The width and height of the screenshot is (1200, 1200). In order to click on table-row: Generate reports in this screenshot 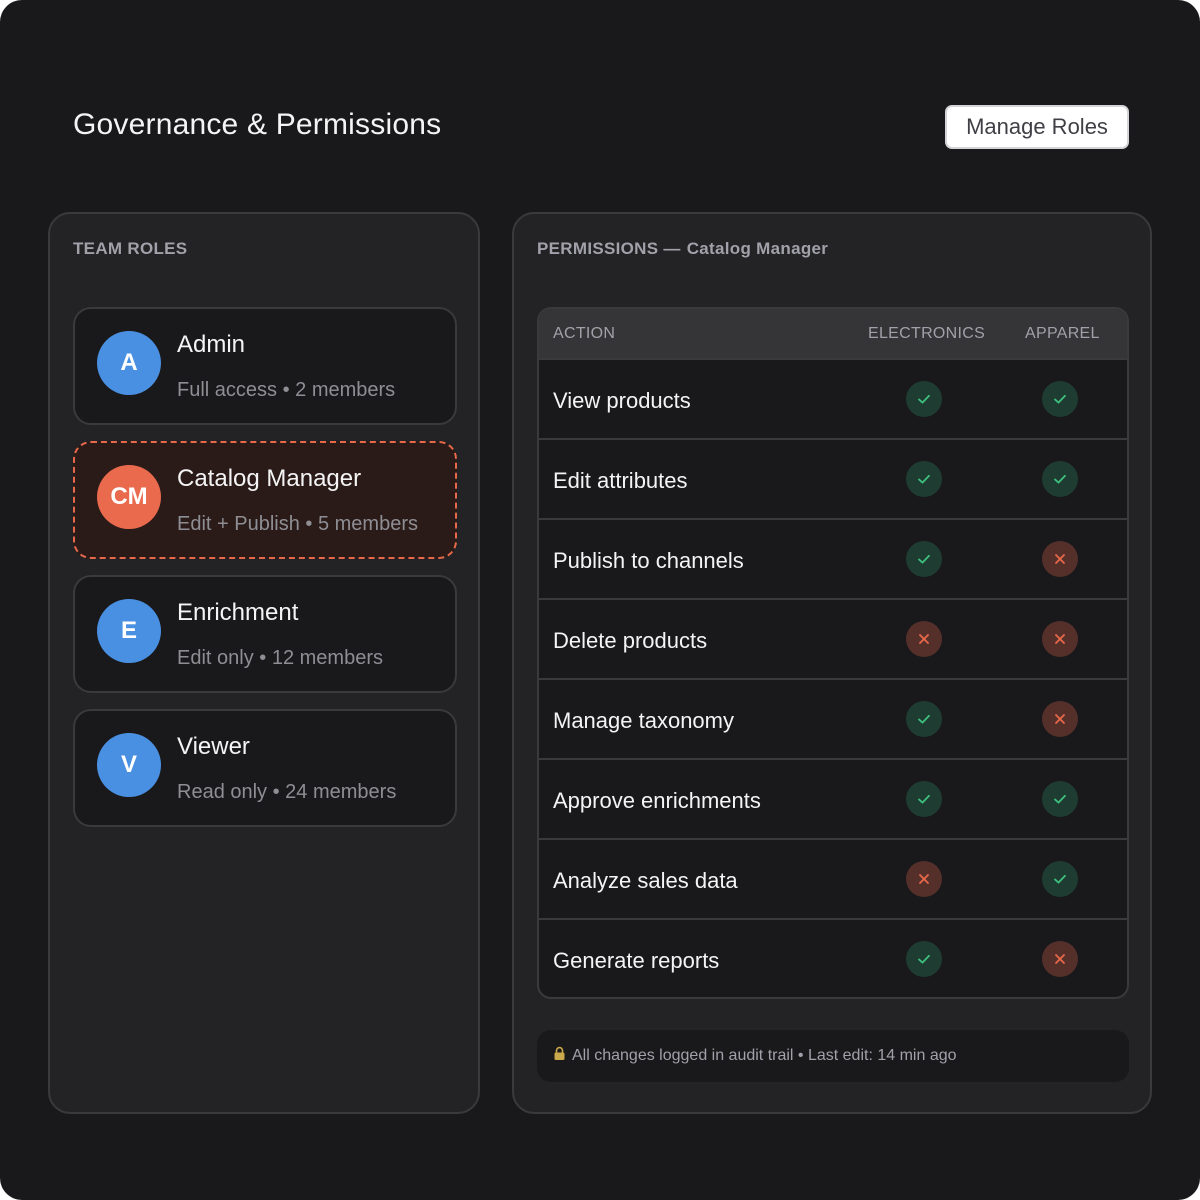, I will do `click(833, 958)`.